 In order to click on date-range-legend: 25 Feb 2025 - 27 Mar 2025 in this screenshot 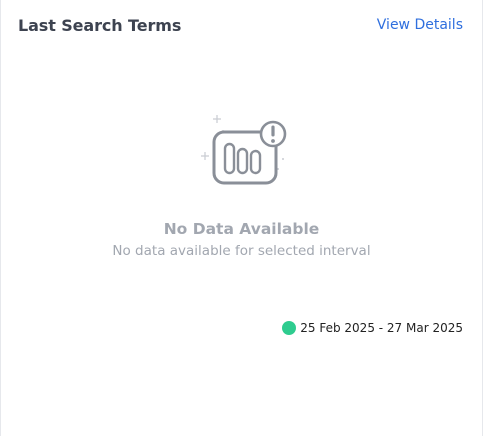, I will do `click(372, 328)`.